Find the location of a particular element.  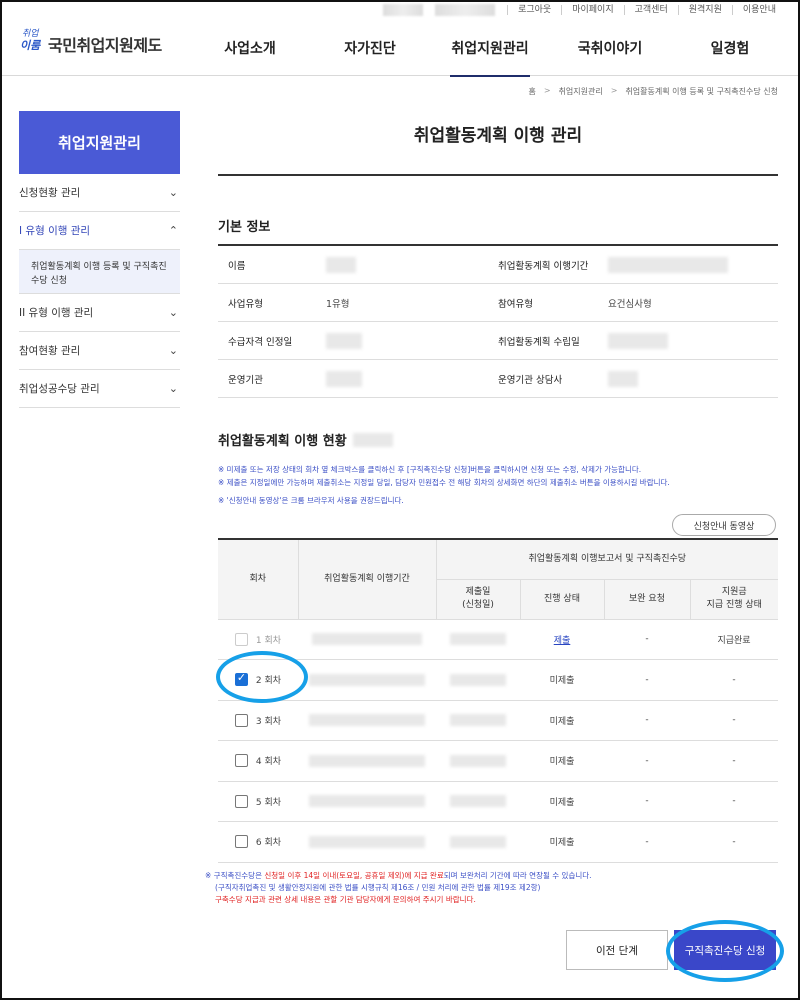

info-row: 수급자격 인정일 취업활동계획 수립일 is located at coordinates (498, 341).